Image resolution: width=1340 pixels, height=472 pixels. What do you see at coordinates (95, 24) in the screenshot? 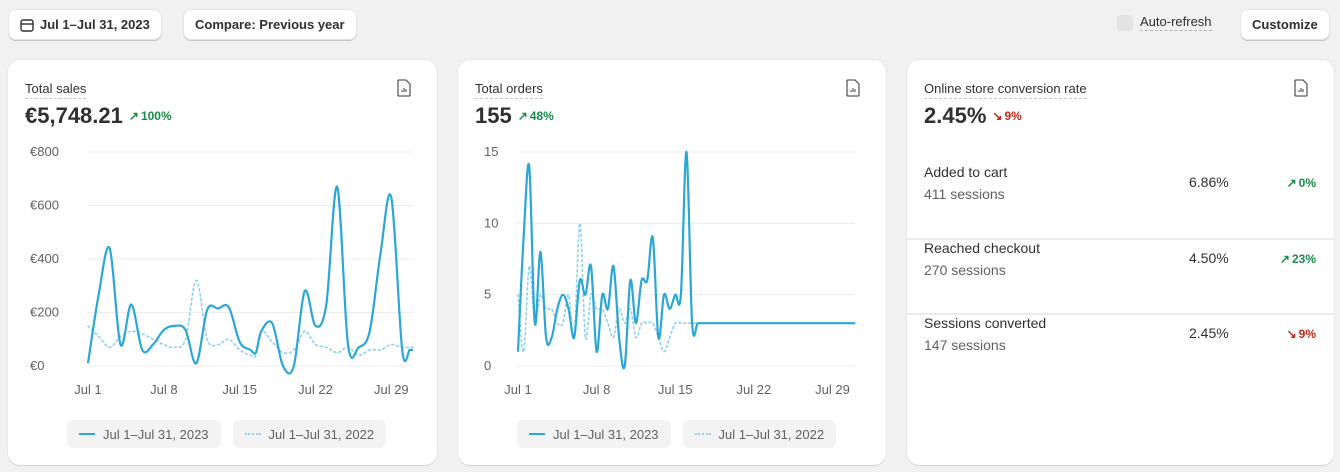
I see `date-range-label: Jul 1–Jul 31, 2023` at bounding box center [95, 24].